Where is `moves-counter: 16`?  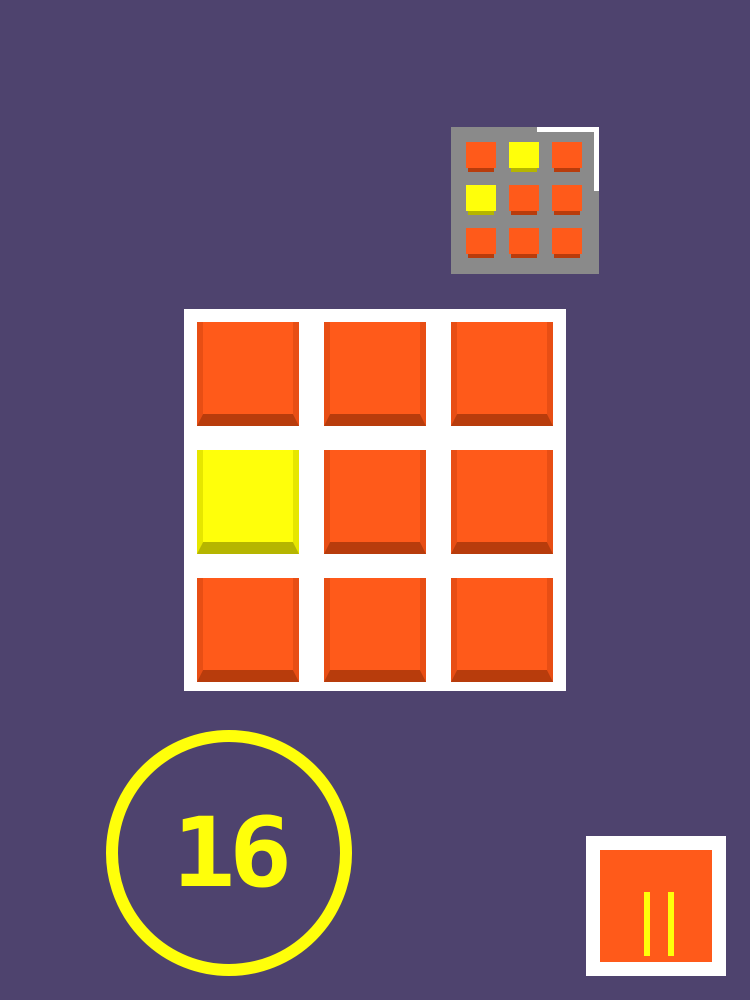 moves-counter: 16 is located at coordinates (229, 853).